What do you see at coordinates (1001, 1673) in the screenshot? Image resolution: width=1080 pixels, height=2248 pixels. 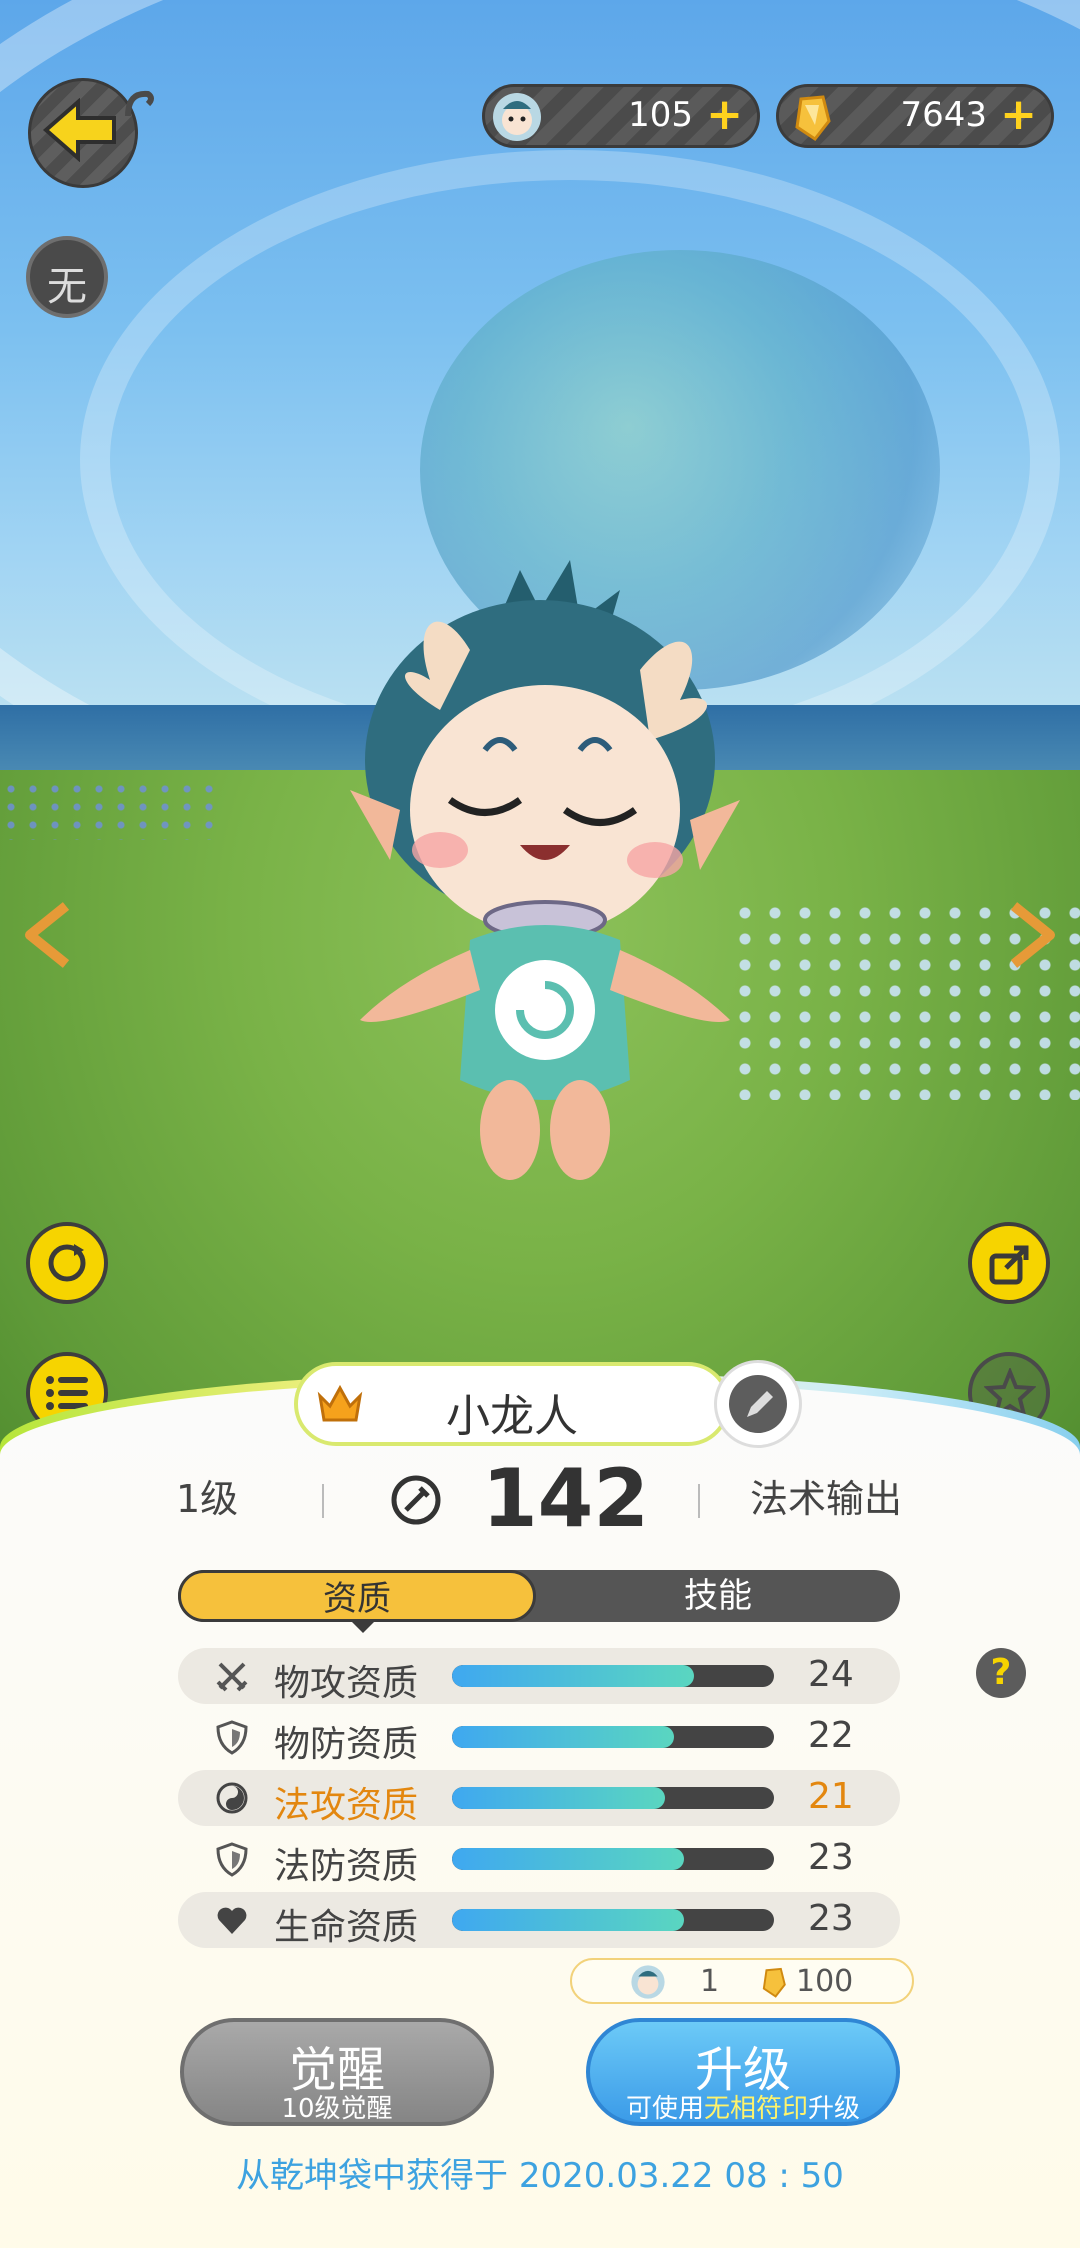 I see `help-button: ?` at bounding box center [1001, 1673].